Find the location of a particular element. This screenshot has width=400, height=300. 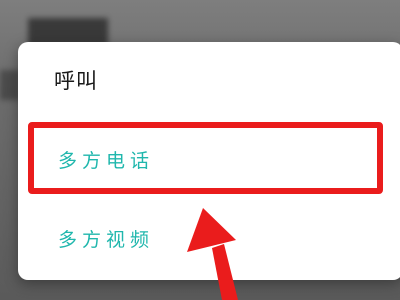

dialog-title: 呼叫 is located at coordinates (76, 81).